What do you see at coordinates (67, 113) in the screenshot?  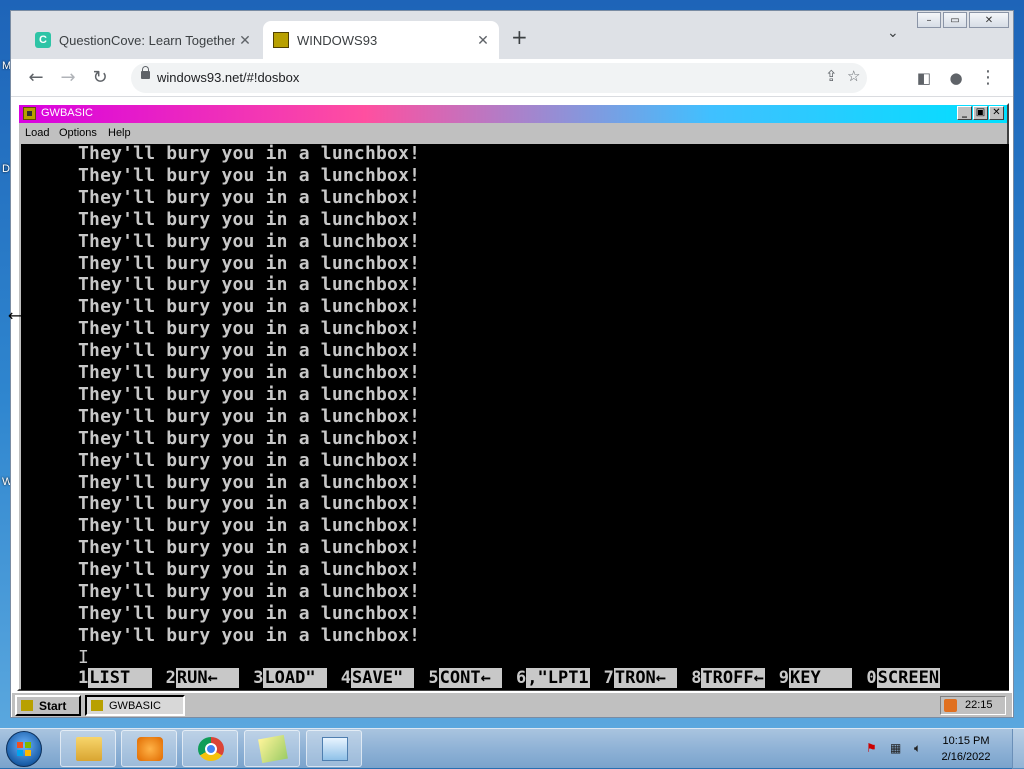 I see `window-title: GWBASIC` at bounding box center [67, 113].